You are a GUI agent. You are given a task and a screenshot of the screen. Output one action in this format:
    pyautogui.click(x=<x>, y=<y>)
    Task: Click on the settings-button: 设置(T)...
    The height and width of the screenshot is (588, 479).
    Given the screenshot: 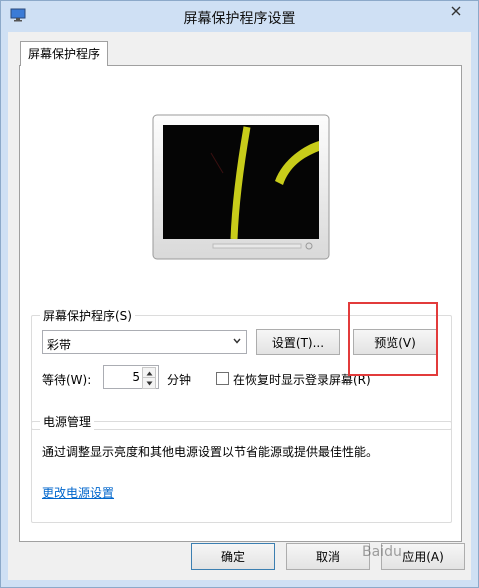 What is the action you would take?
    pyautogui.click(x=298, y=342)
    